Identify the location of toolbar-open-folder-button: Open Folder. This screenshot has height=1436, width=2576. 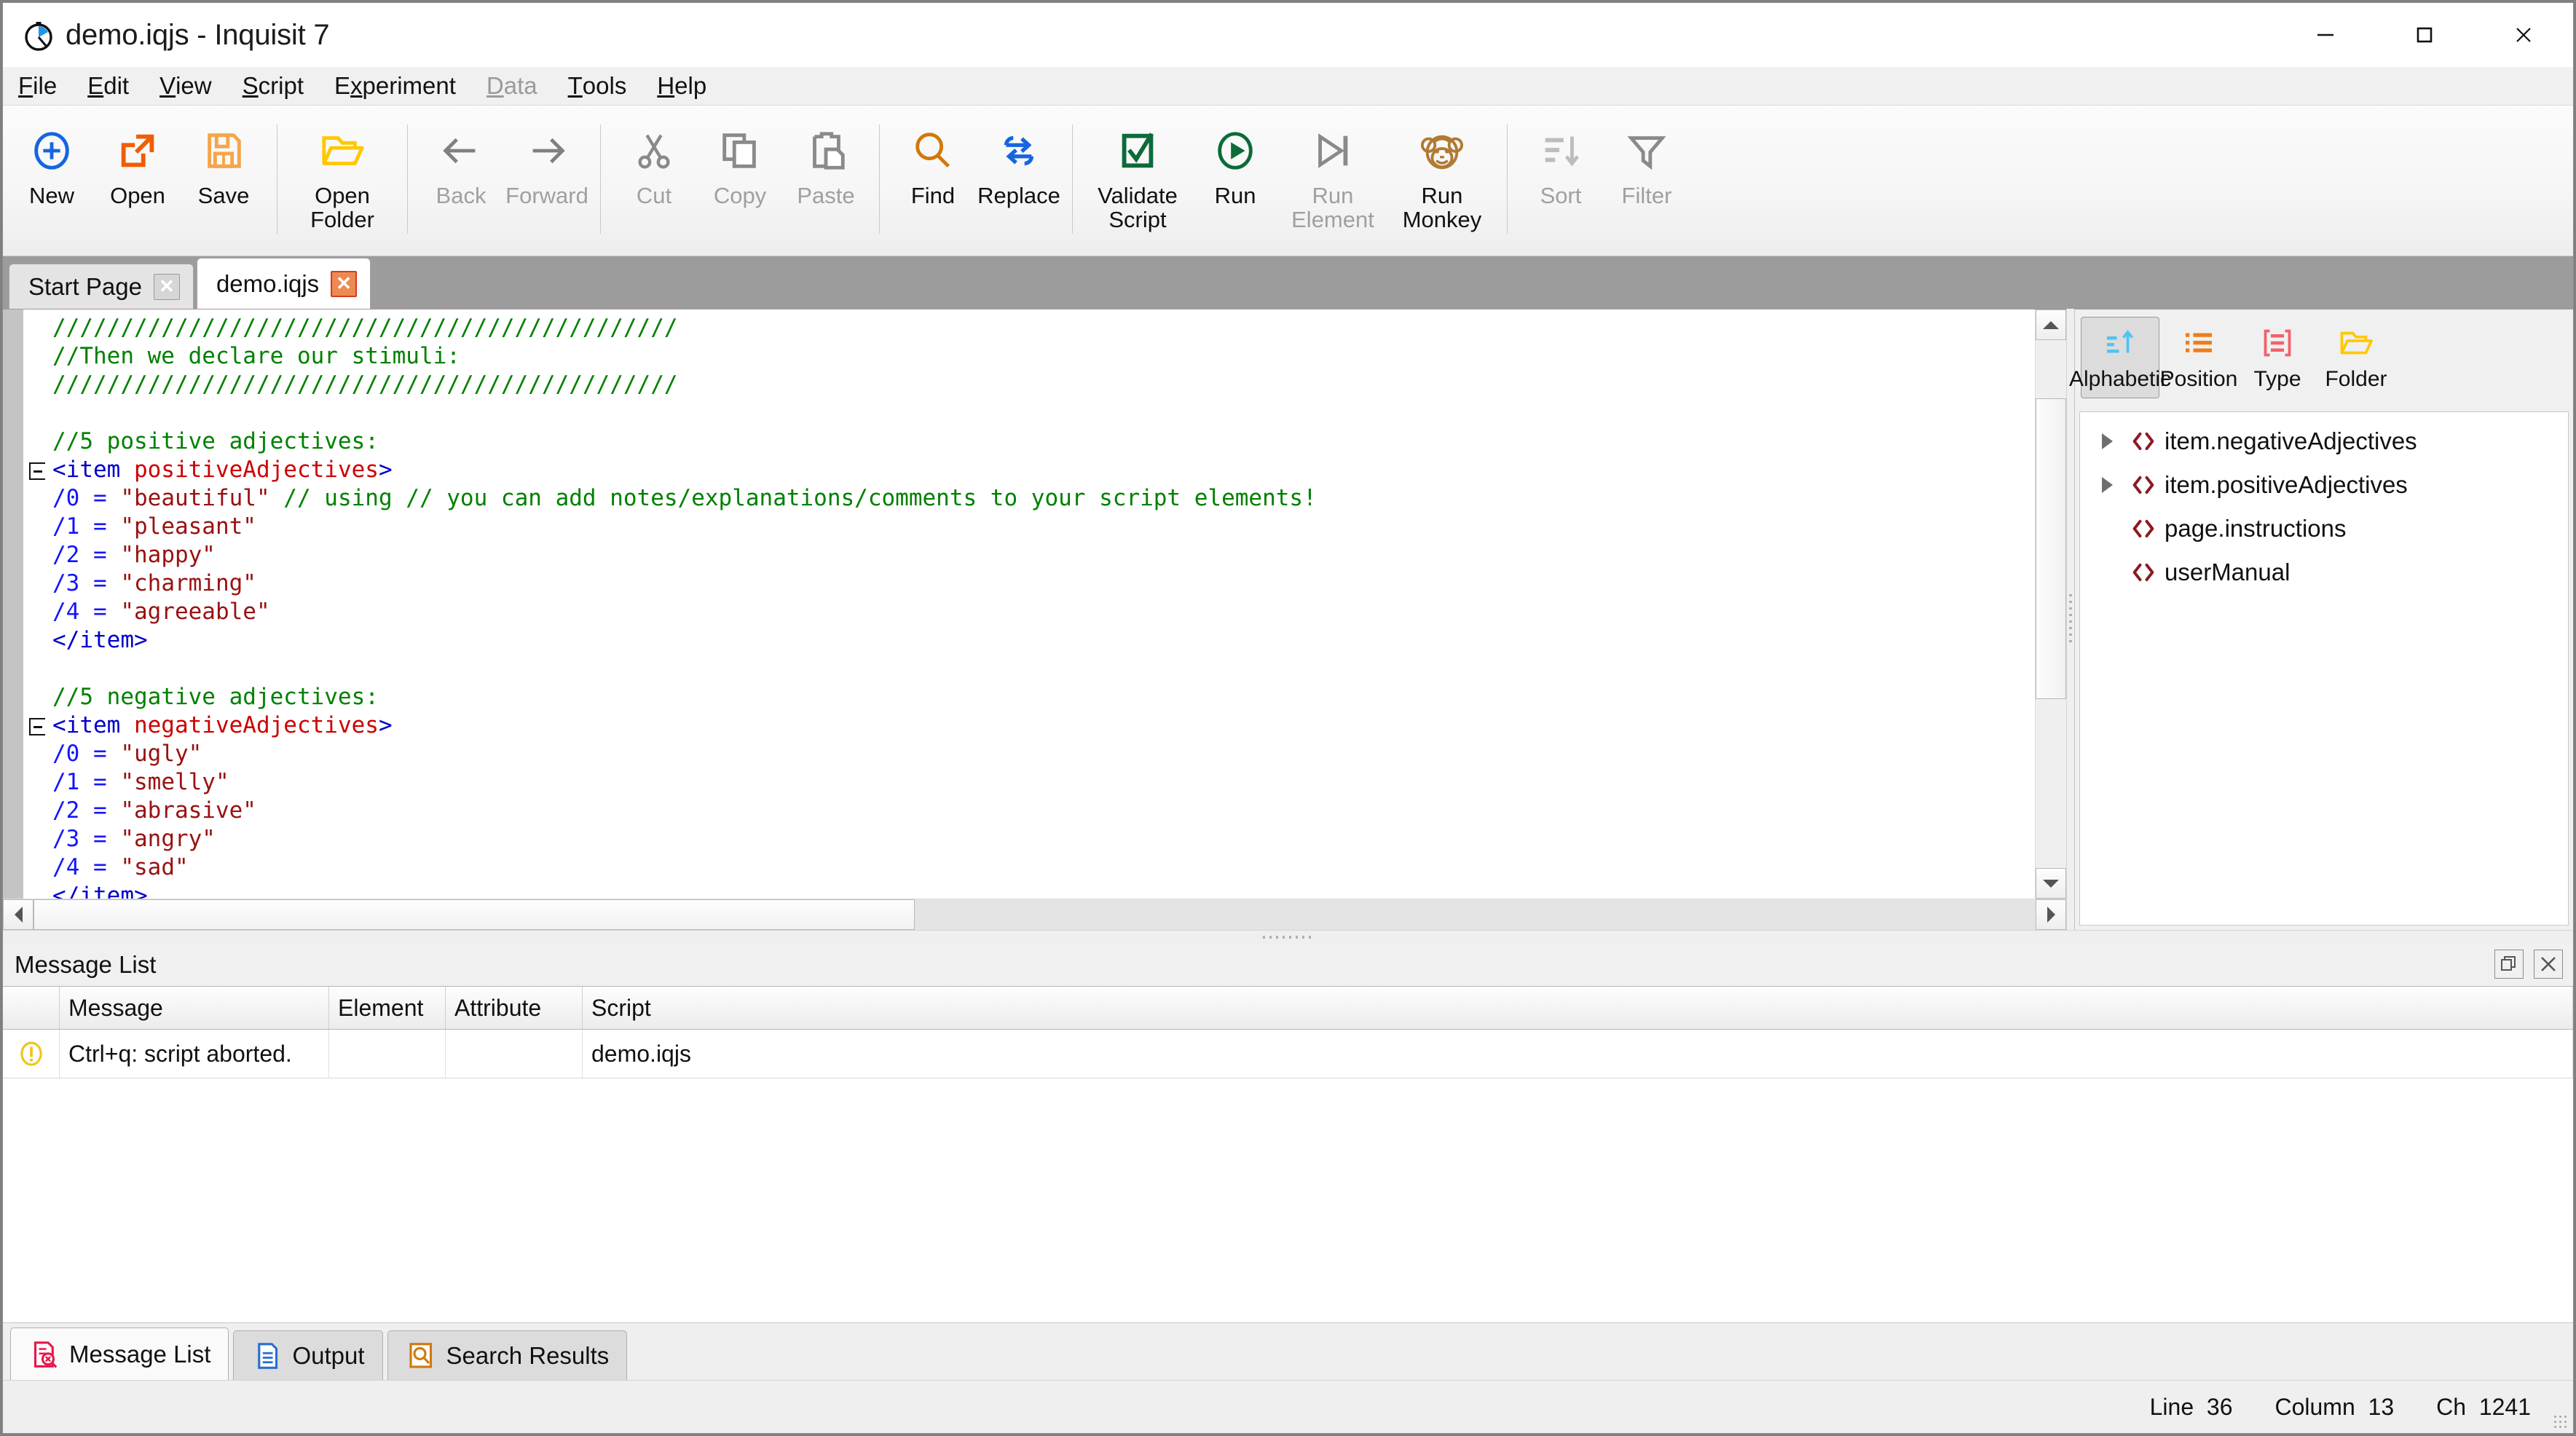
(342, 180).